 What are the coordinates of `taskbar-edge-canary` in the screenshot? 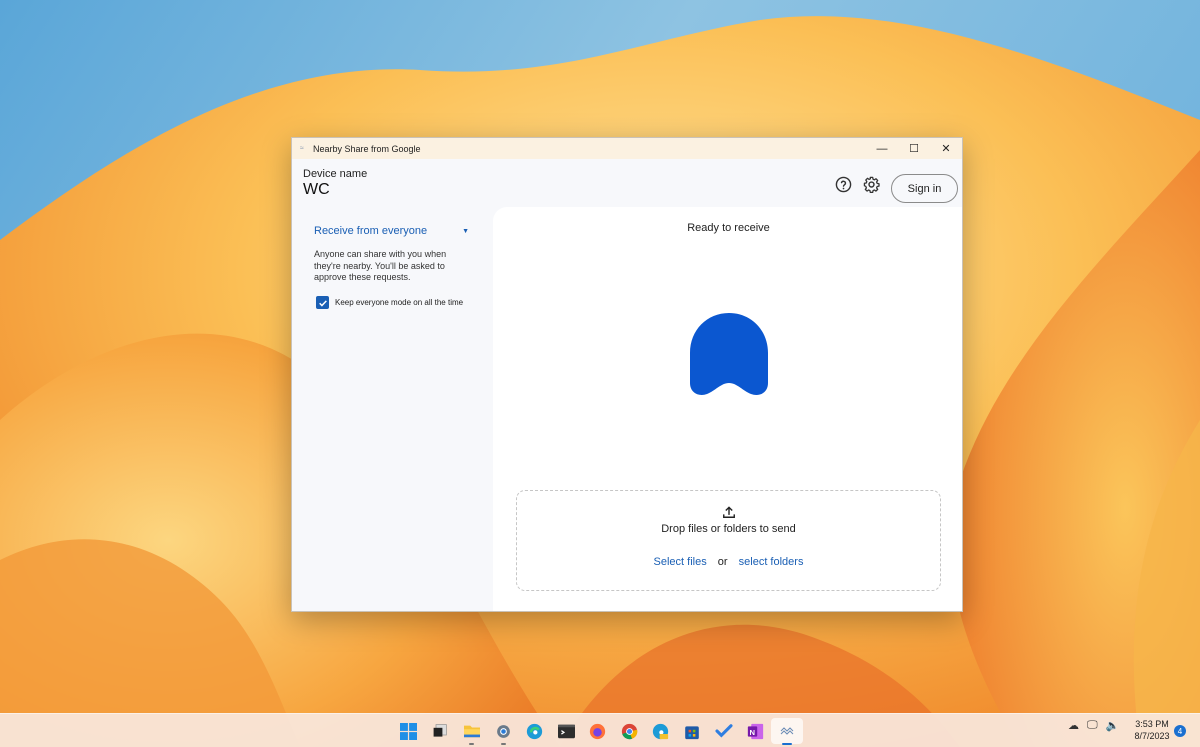 It's located at (661, 731).